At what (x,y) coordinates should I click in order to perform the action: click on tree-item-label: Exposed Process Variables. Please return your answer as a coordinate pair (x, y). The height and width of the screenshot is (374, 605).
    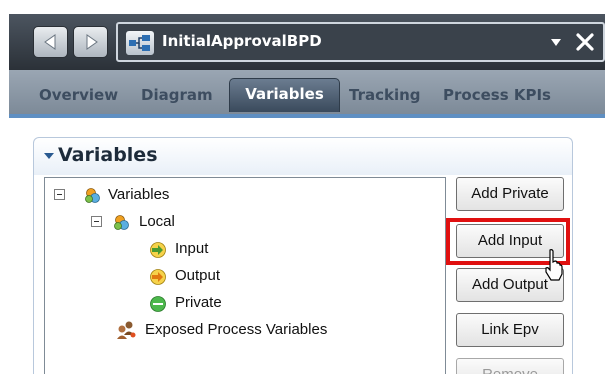
    Looking at the image, I should click on (236, 329).